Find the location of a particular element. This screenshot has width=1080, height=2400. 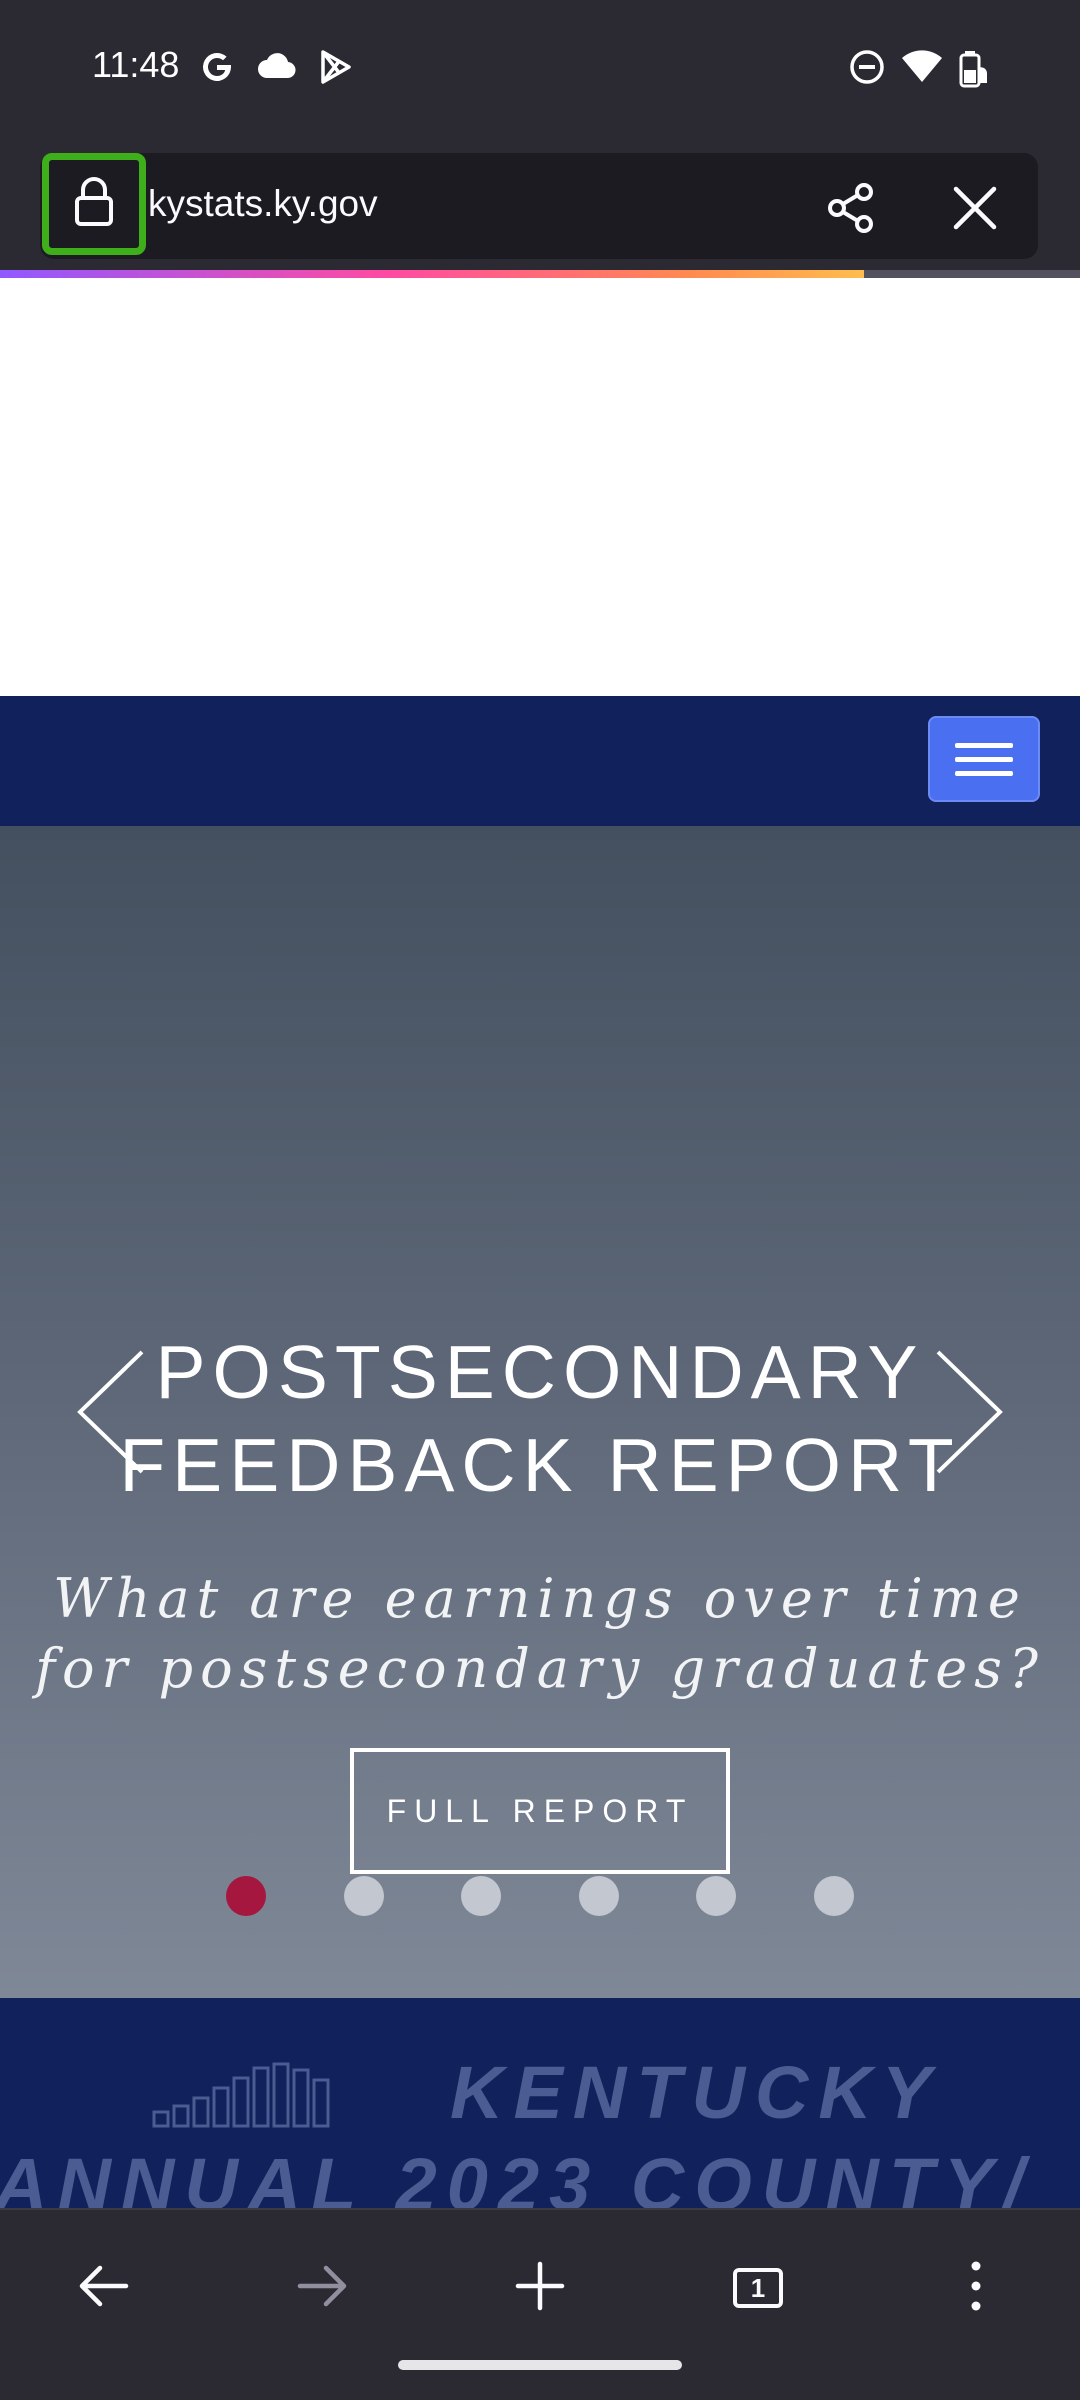

back-button is located at coordinates (104, 2288).